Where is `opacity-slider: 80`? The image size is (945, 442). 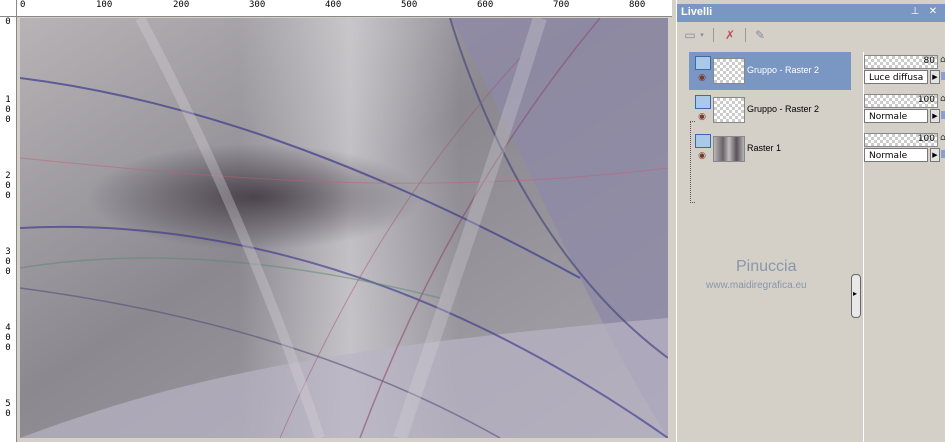
opacity-slider: 80 is located at coordinates (901, 62).